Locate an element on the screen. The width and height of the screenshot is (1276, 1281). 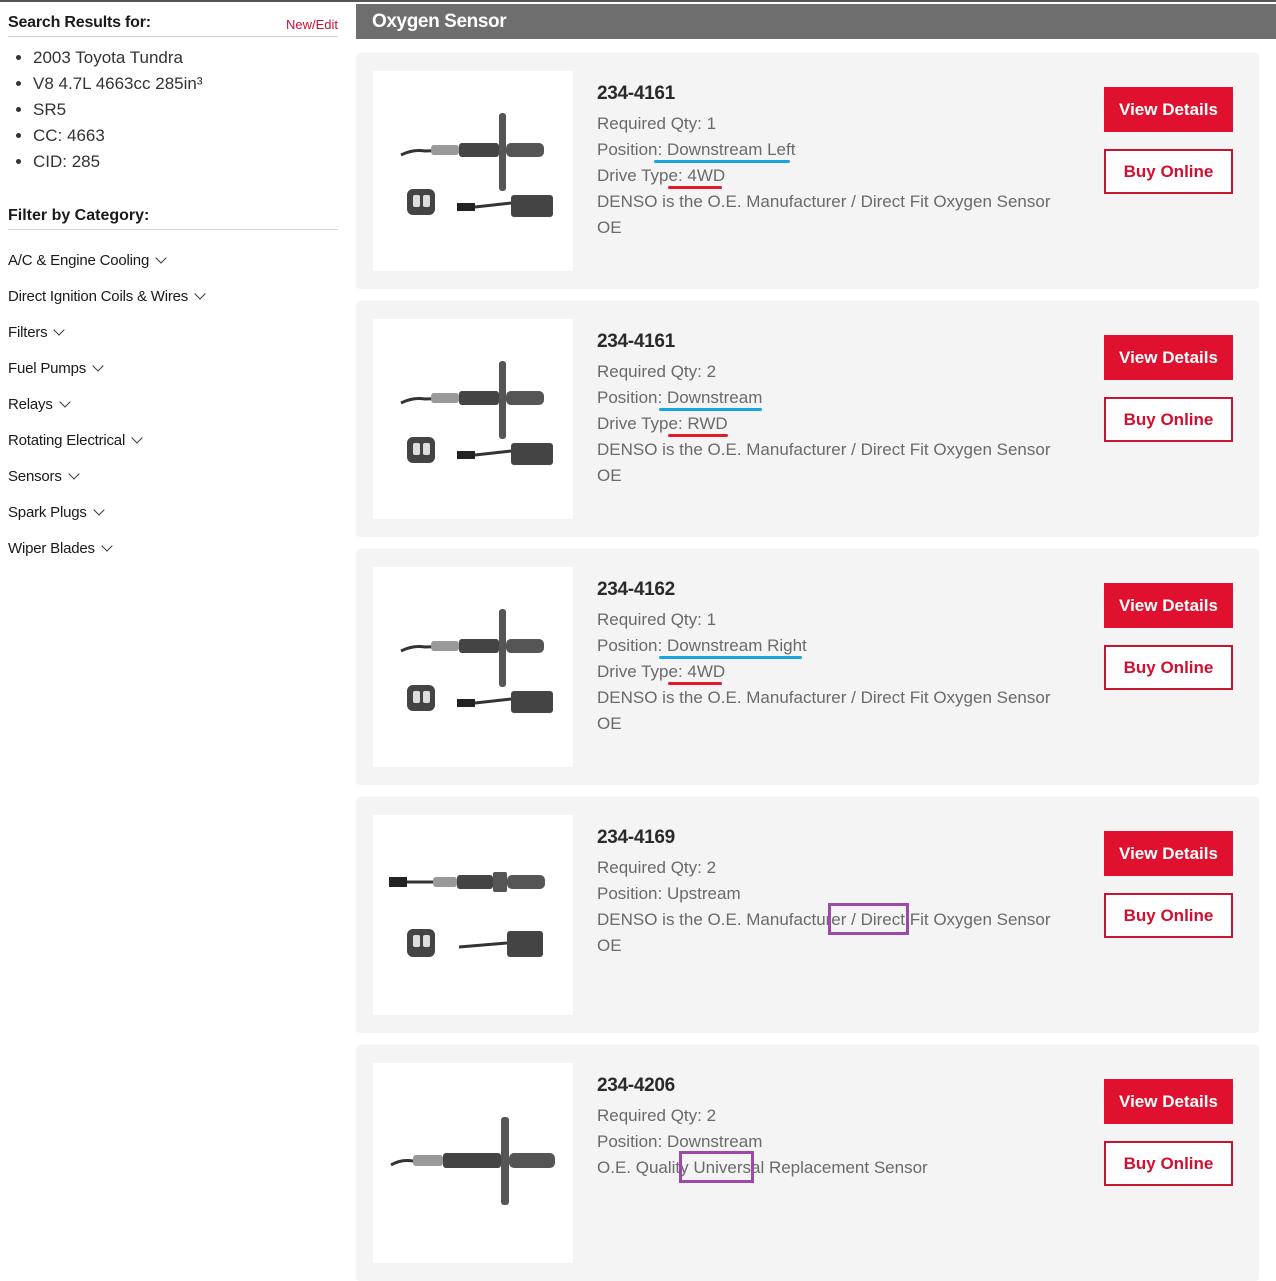
category-label: Filters is located at coordinates (28, 332).